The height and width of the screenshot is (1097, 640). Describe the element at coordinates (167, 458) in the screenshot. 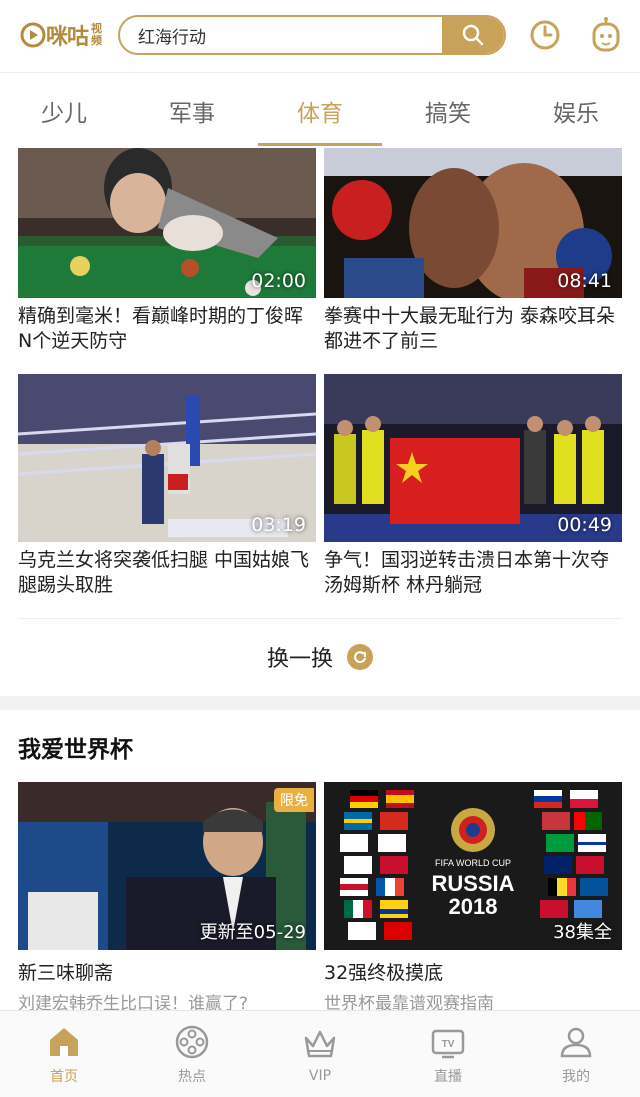

I see `video-thumbnail: 03:19` at that location.